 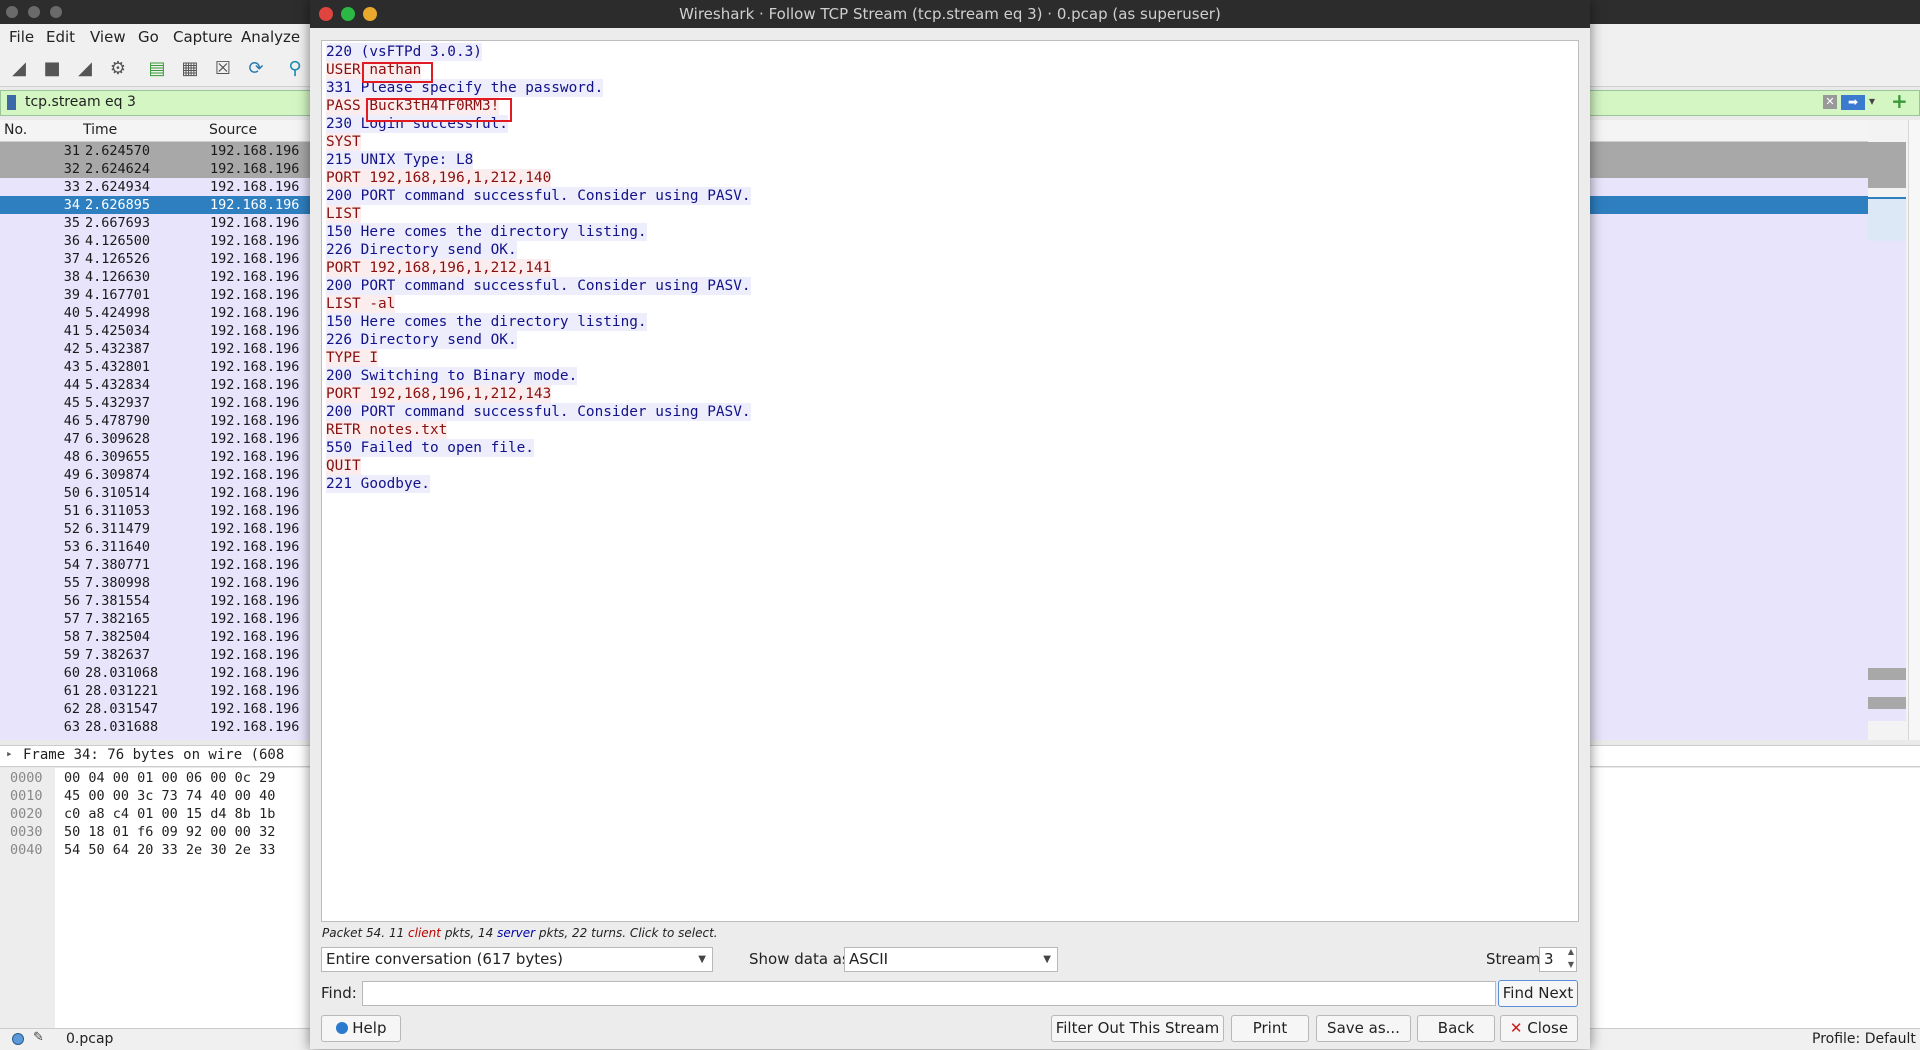 I want to click on bytes-hex: 50 18 01 f6 09 92 00 00 32, so click(x=169, y=832).